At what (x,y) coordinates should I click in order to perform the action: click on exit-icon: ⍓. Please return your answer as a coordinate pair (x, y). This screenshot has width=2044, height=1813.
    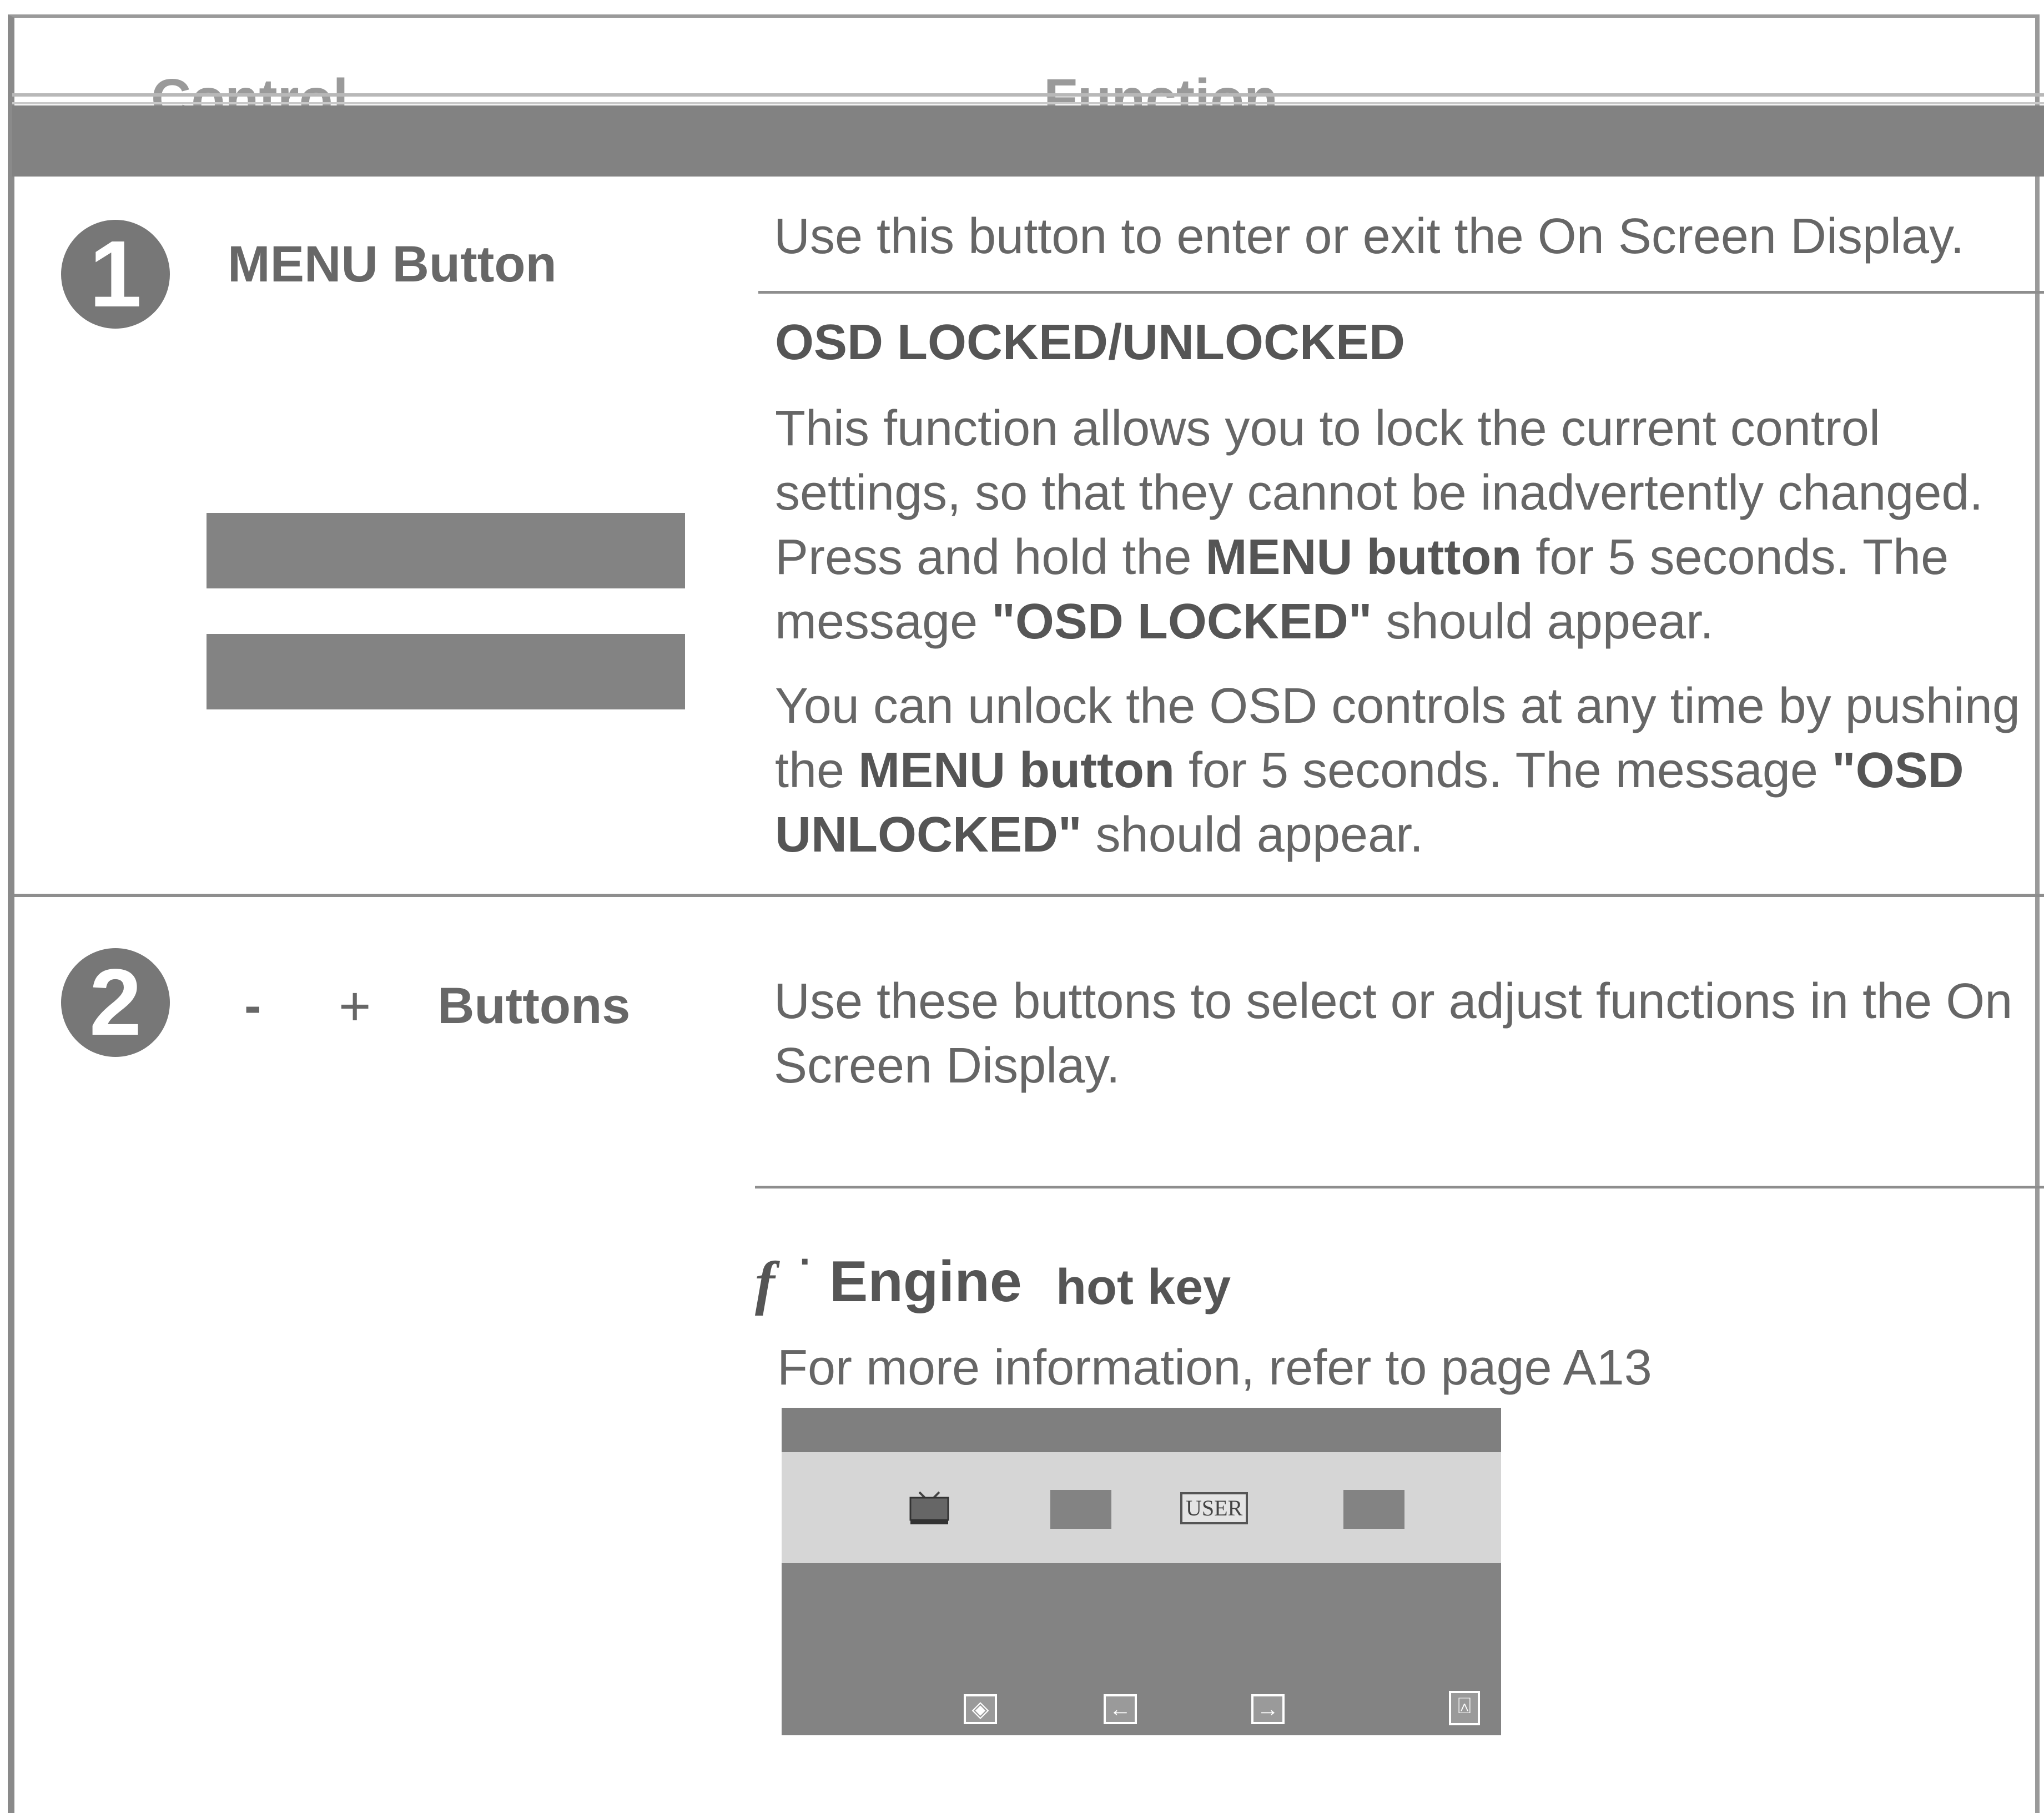
    Looking at the image, I should click on (1464, 1708).